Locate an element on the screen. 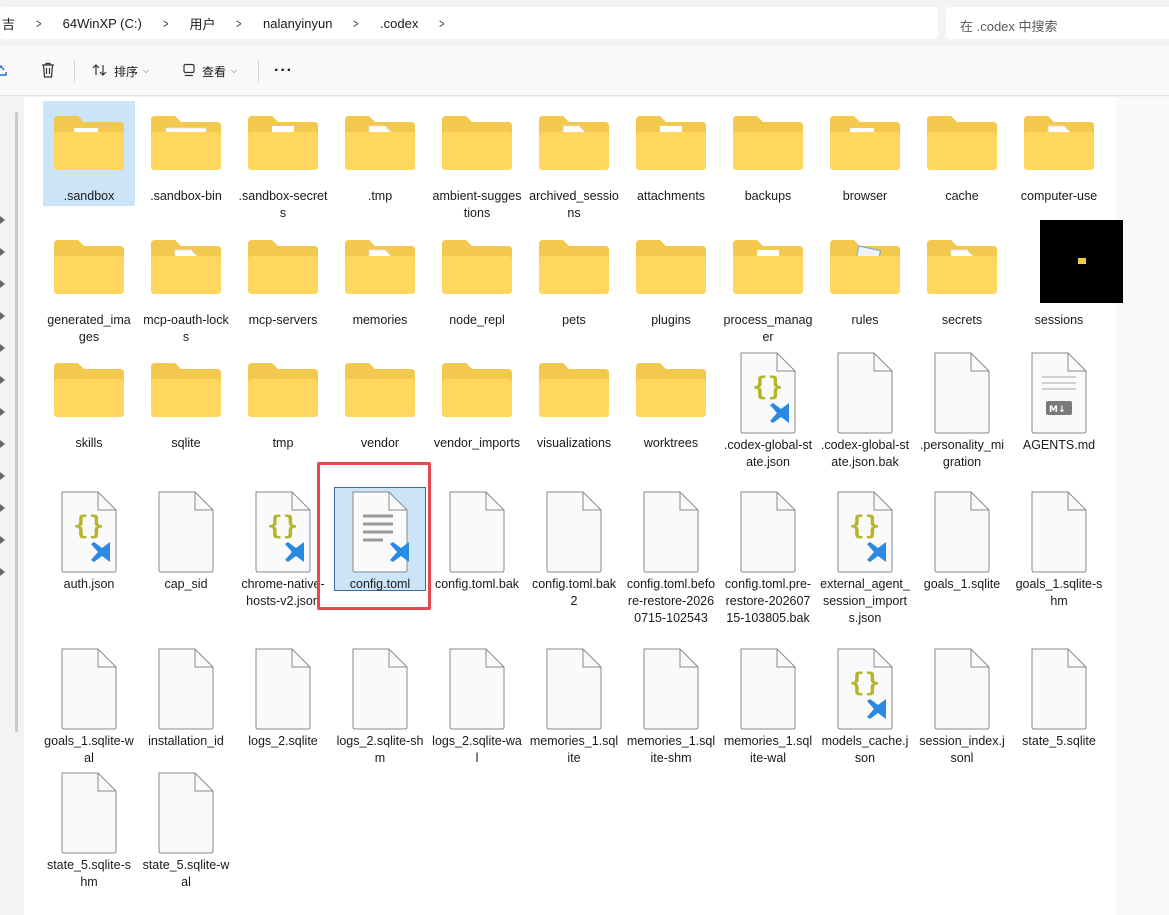 The height and width of the screenshot is (915, 1169). file-item: session_index.jsonl is located at coordinates (962, 705).